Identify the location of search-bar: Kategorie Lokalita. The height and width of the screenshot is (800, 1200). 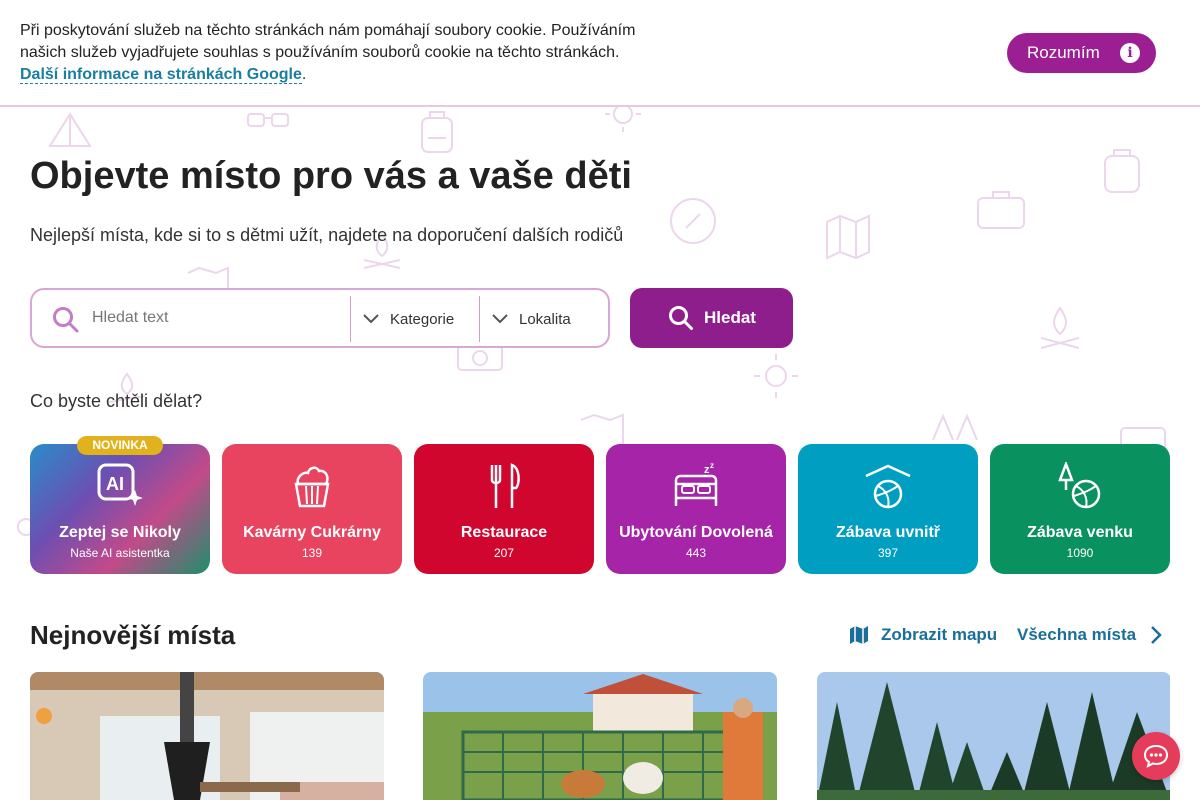
(320, 318).